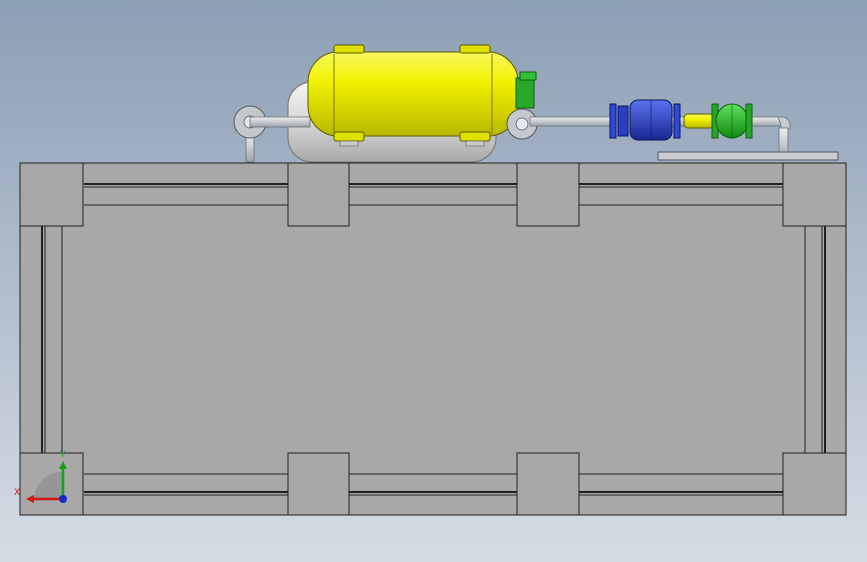  What do you see at coordinates (732, 121) in the screenshot?
I see `green-valve` at bounding box center [732, 121].